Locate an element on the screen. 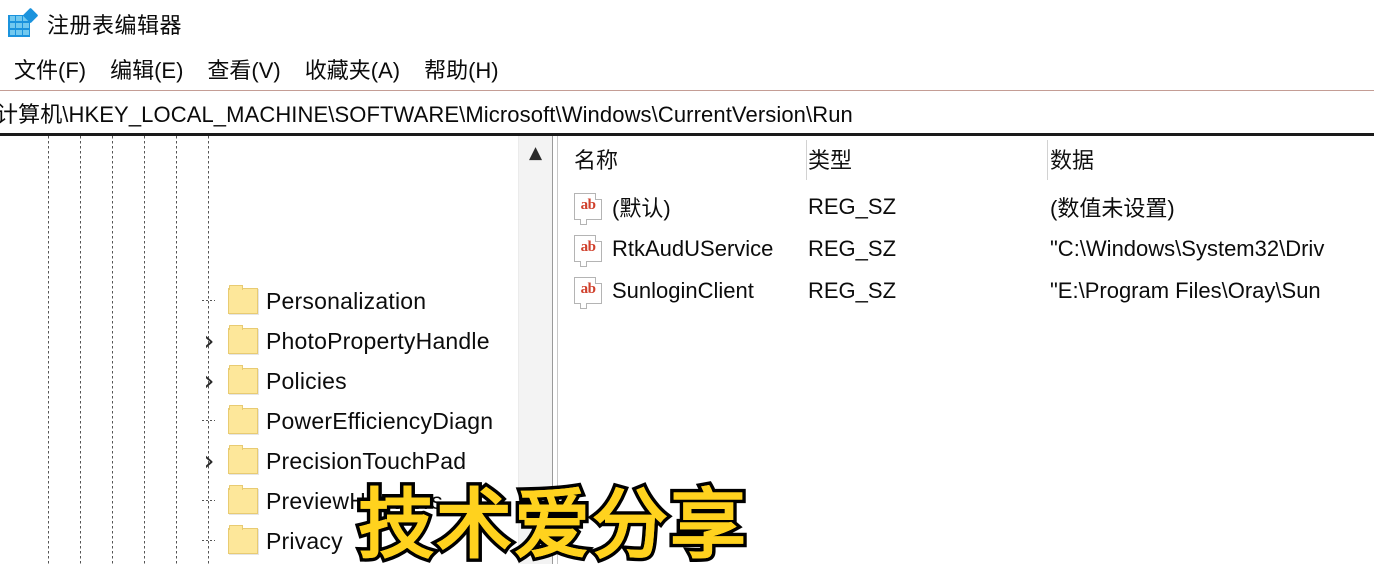  tree-item: PowerEfficiencyDiagn is located at coordinates (259, 421).